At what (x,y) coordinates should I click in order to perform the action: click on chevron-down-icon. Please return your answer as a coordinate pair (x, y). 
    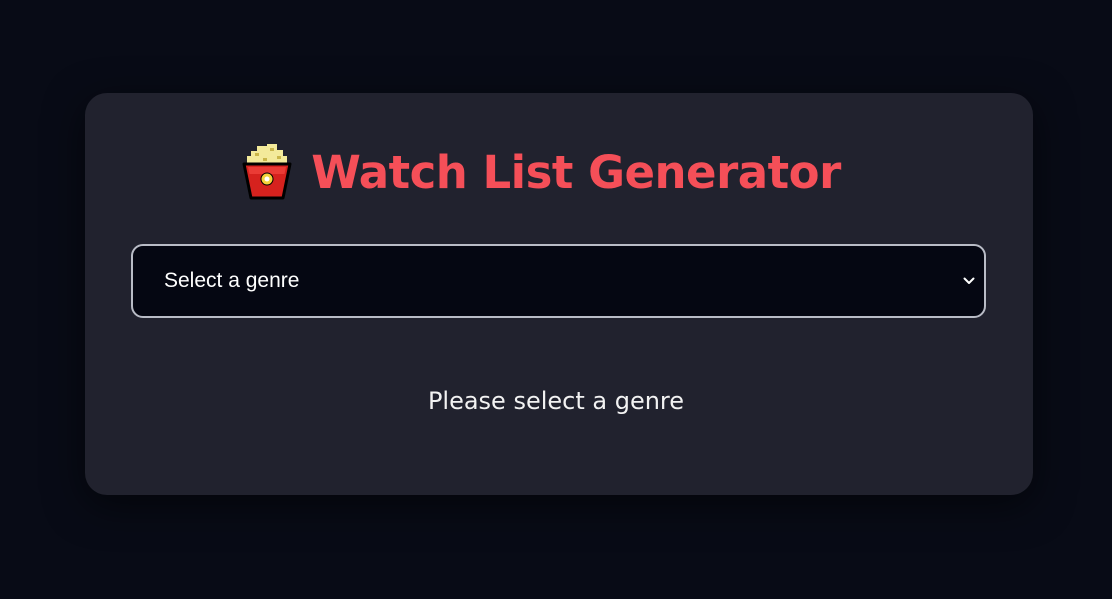
    Looking at the image, I should click on (969, 280).